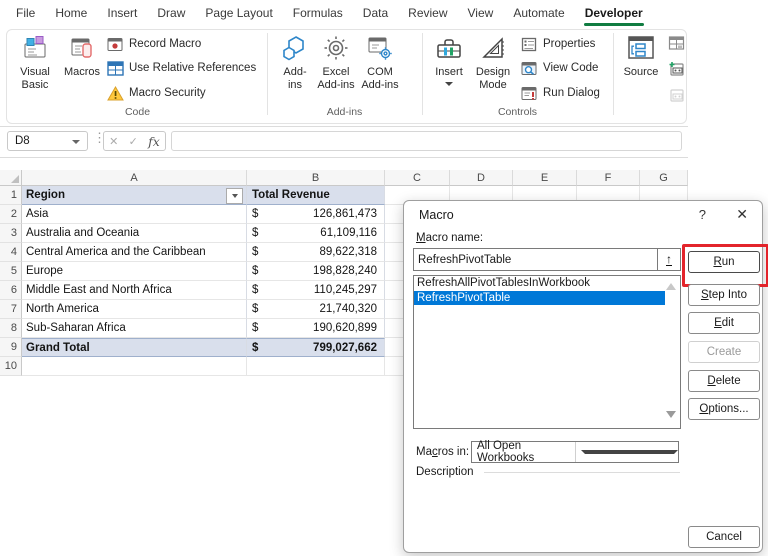  Describe the element at coordinates (481, 13) in the screenshot. I see `tab-view: View` at that location.